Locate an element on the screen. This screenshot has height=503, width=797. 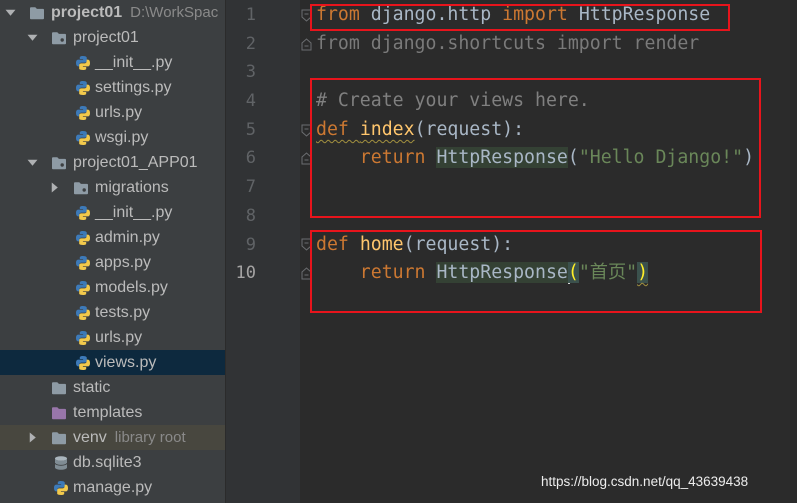
line-number: 3 is located at coordinates (250, 72).